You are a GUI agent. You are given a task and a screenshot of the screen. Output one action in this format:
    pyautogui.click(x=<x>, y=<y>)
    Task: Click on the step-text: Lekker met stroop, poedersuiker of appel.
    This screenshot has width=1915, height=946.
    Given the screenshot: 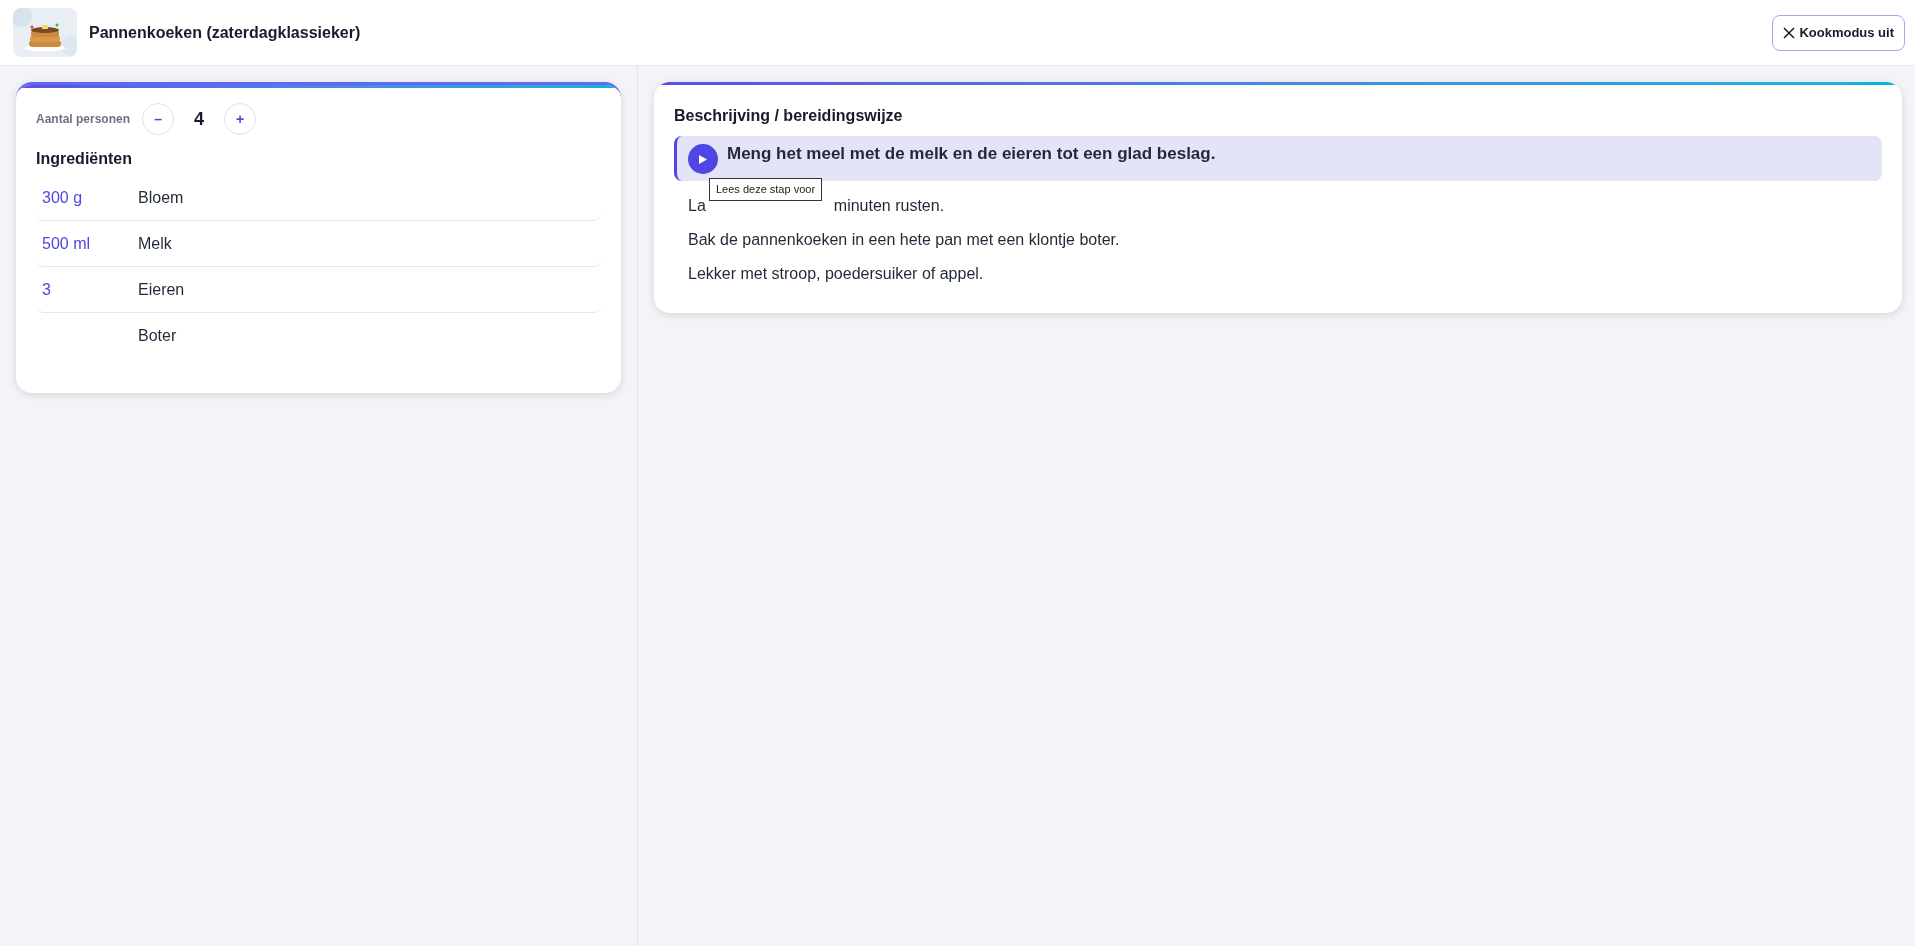 What is the action you would take?
    pyautogui.click(x=836, y=274)
    